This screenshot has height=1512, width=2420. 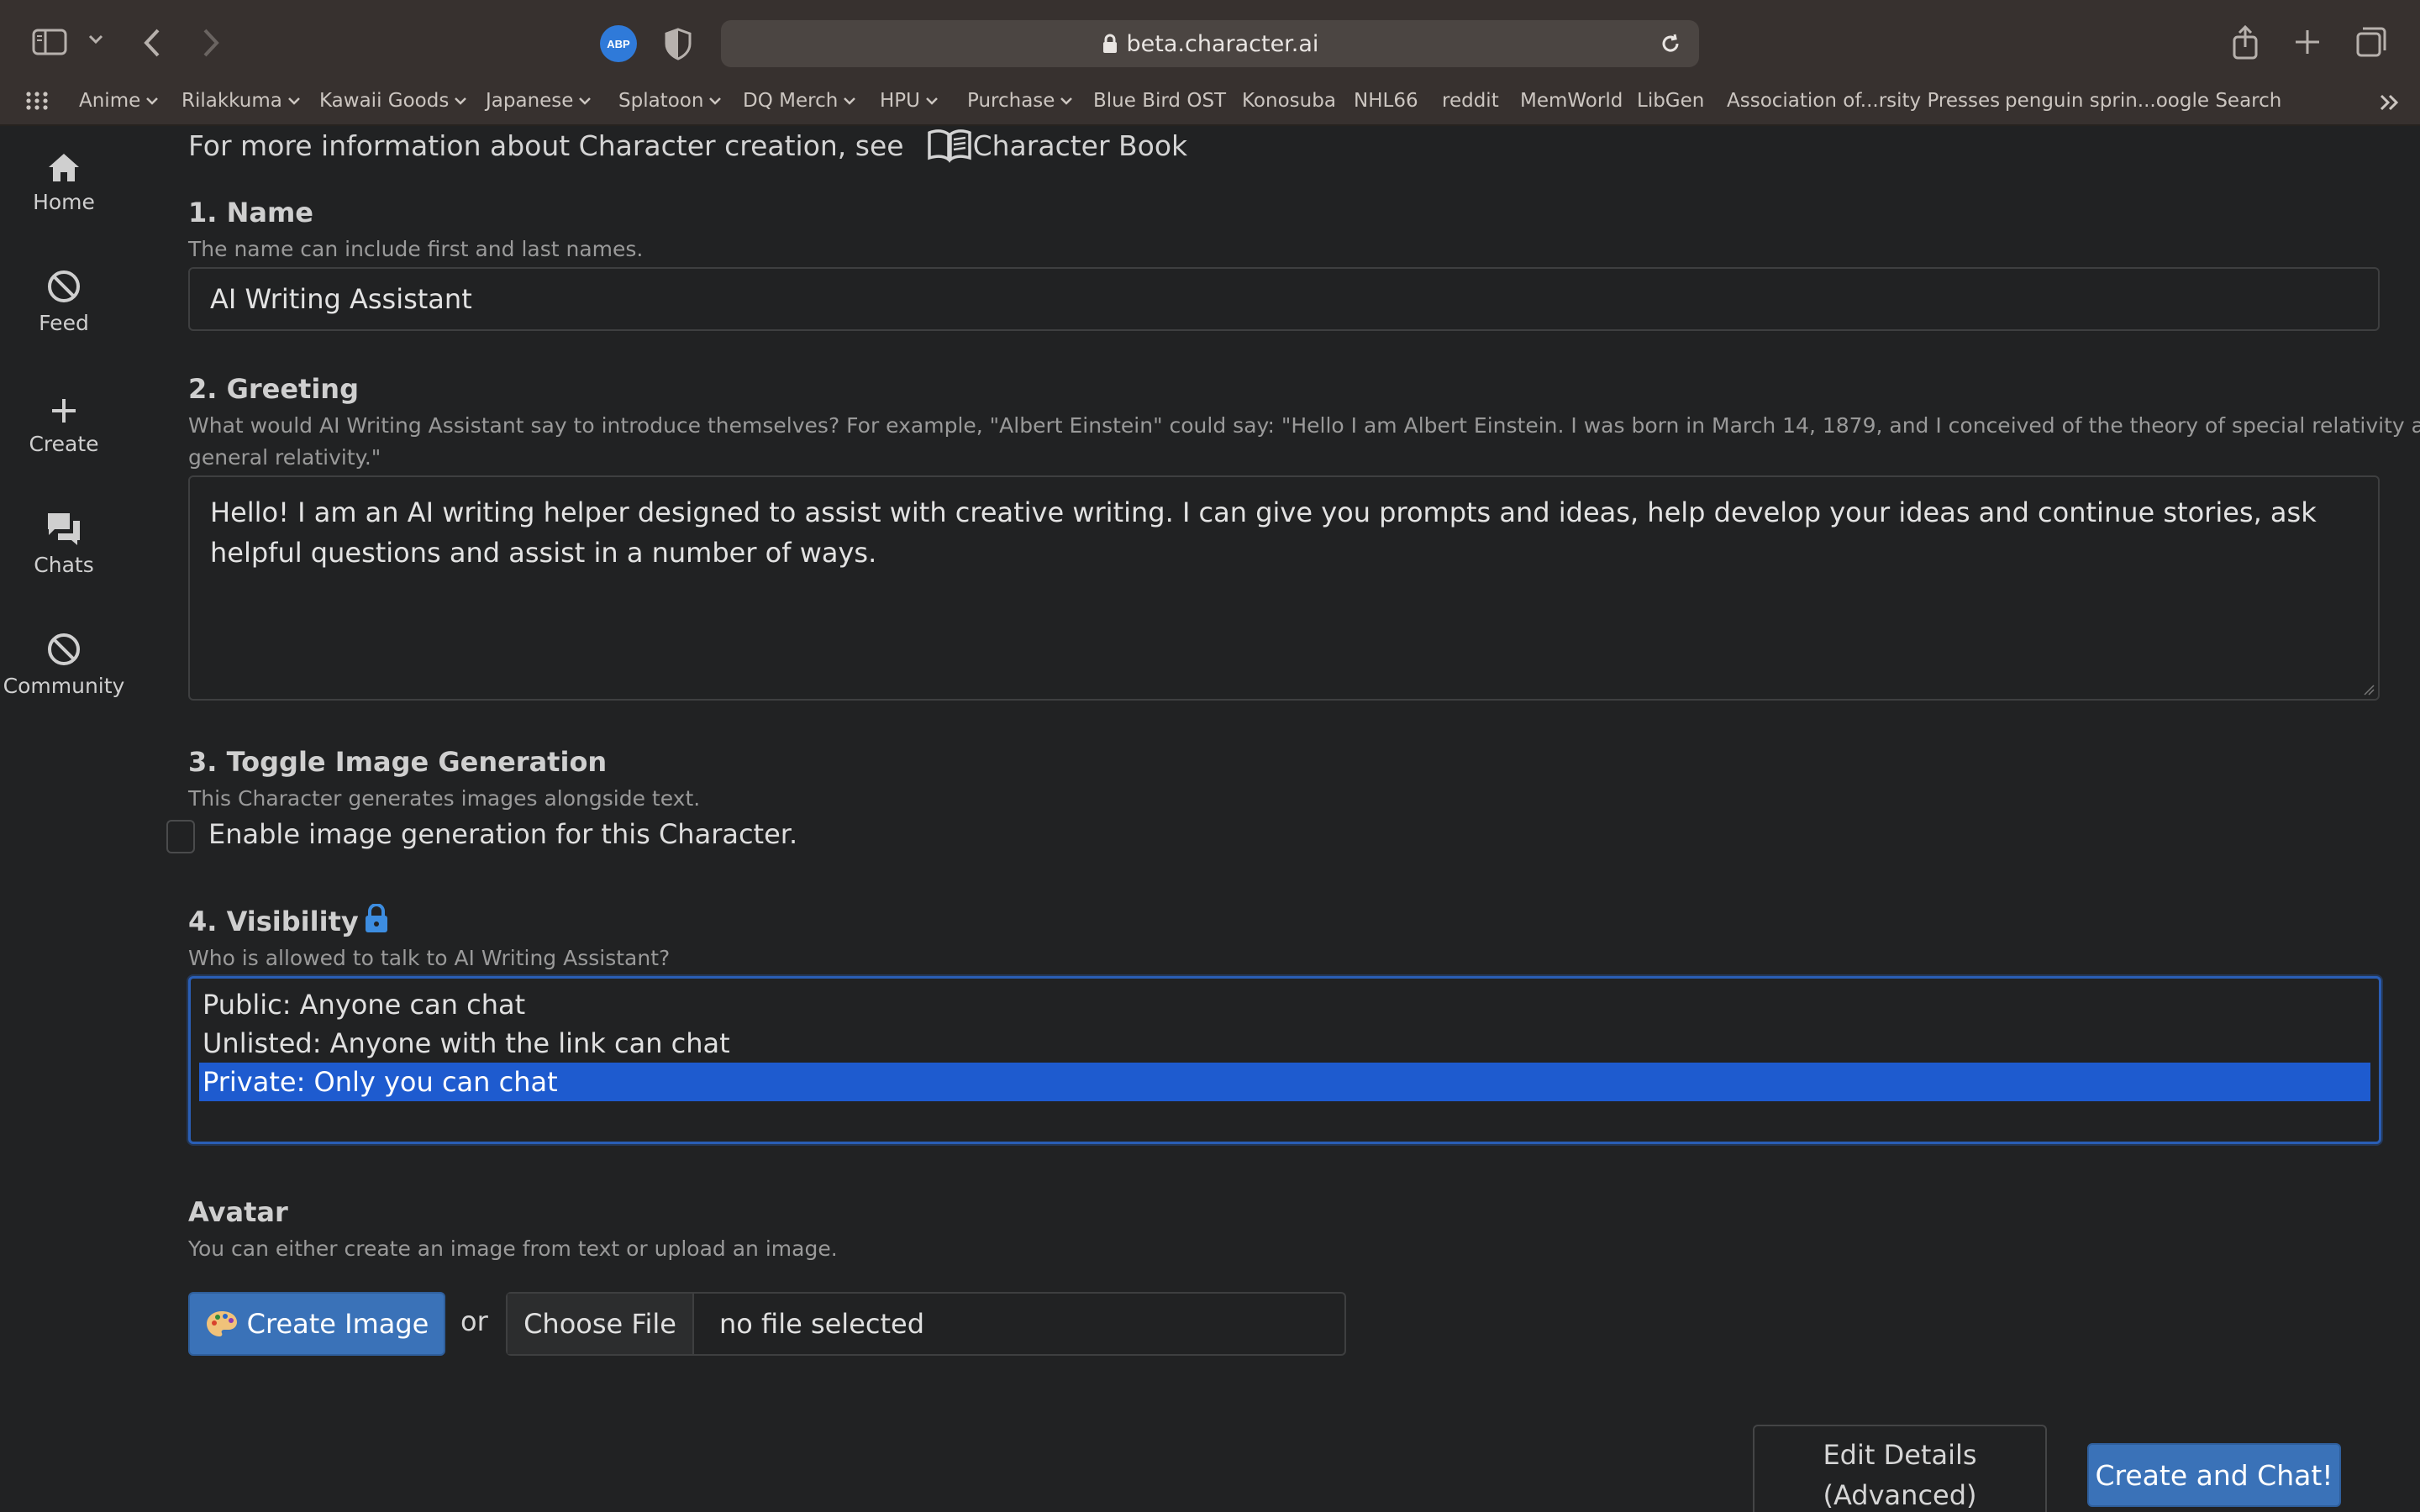 What do you see at coordinates (238, 1212) in the screenshot?
I see `avatar-heading: Avatar` at bounding box center [238, 1212].